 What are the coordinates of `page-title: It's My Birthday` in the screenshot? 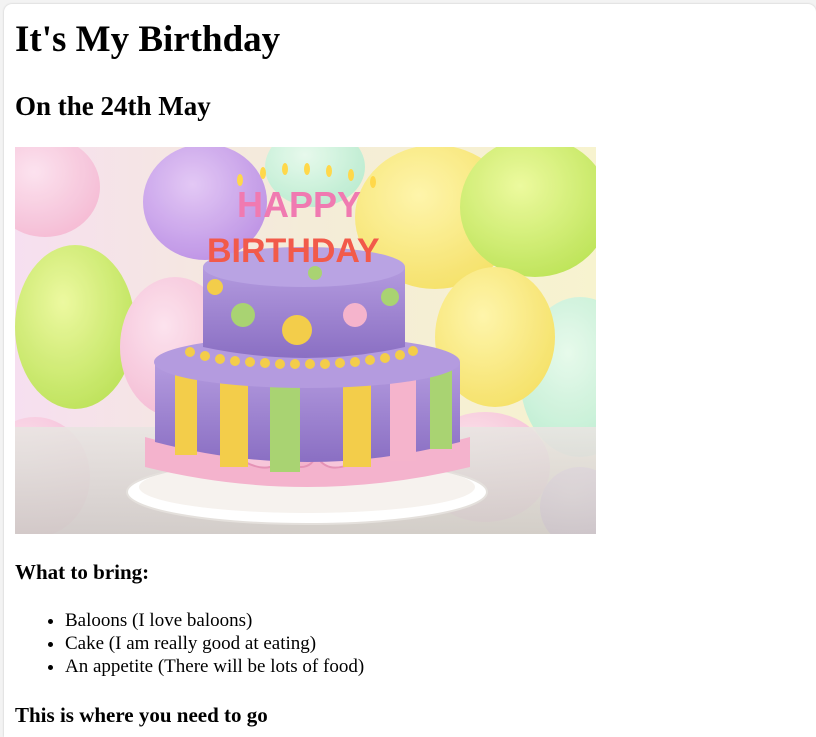 It's located at (148, 39).